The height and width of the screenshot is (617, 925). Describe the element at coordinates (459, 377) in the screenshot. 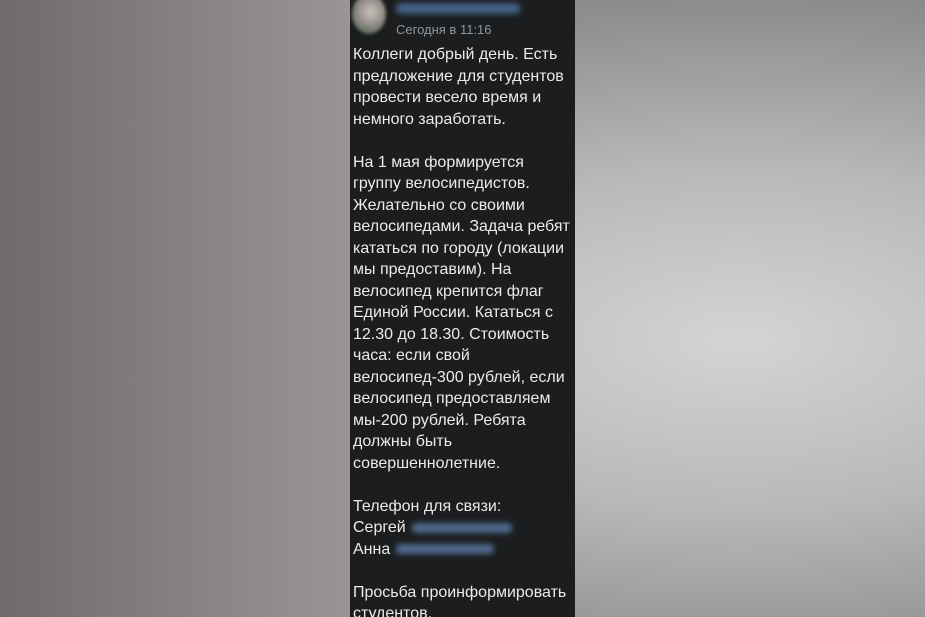

I see `text-line: велосипед-300 рублей, если` at that location.